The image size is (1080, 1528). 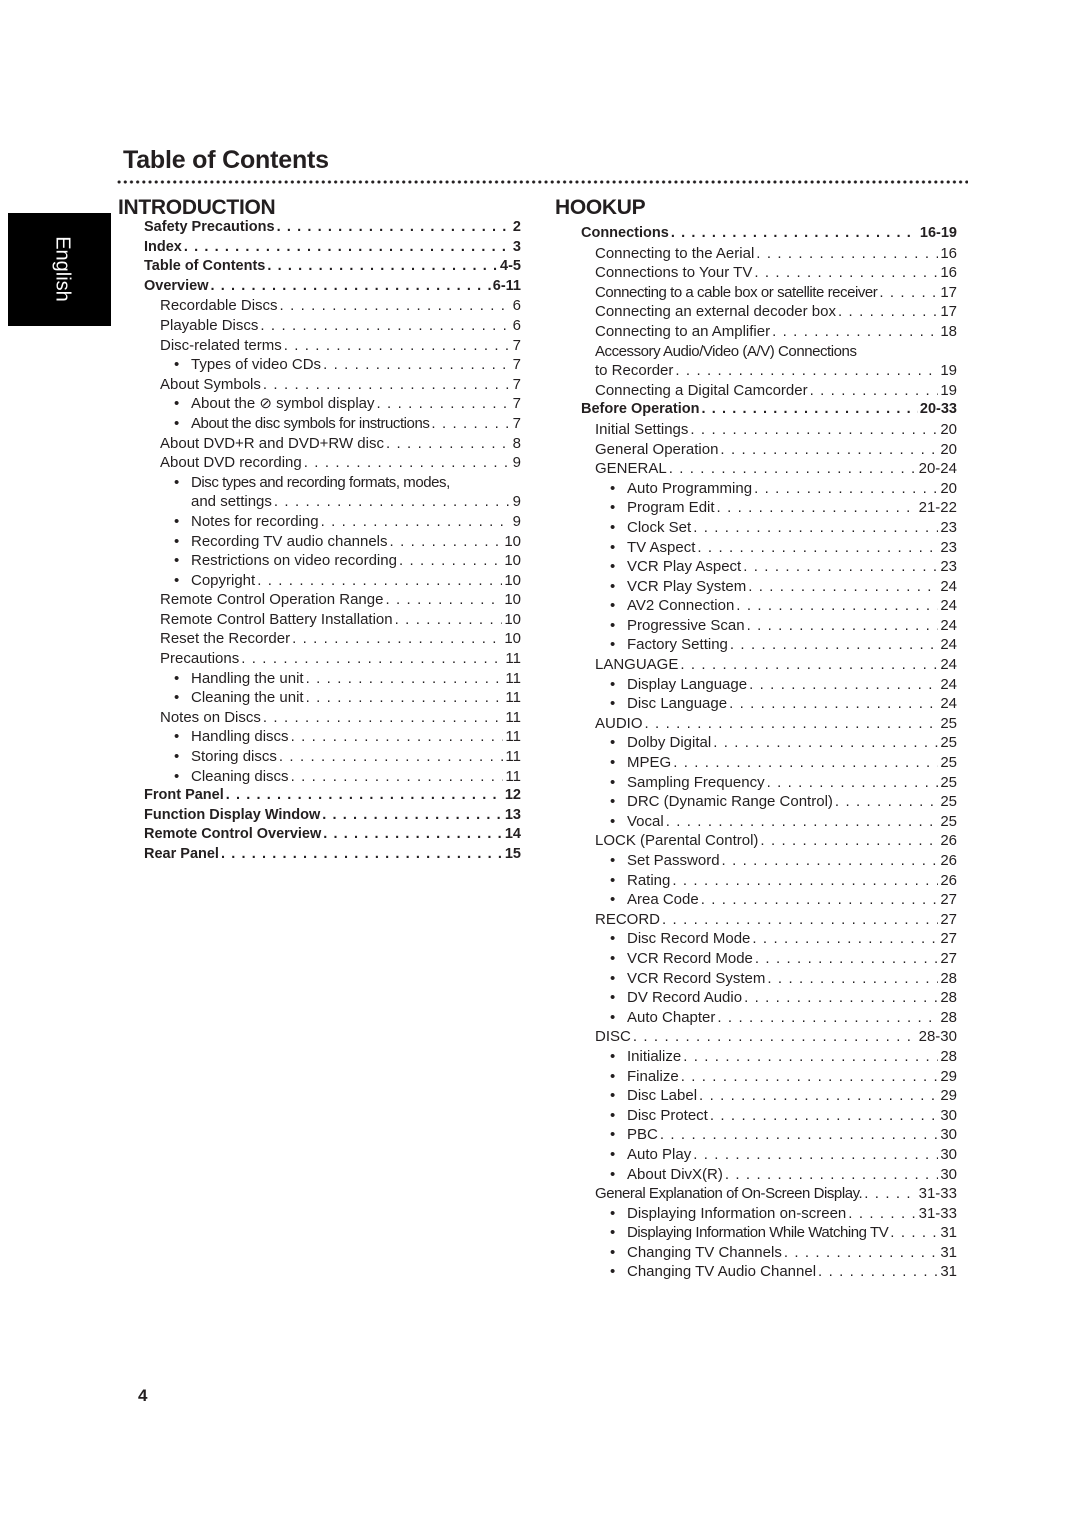 What do you see at coordinates (756, 1116) in the screenshot?
I see `toc-entry: • Disc Protect 30` at bounding box center [756, 1116].